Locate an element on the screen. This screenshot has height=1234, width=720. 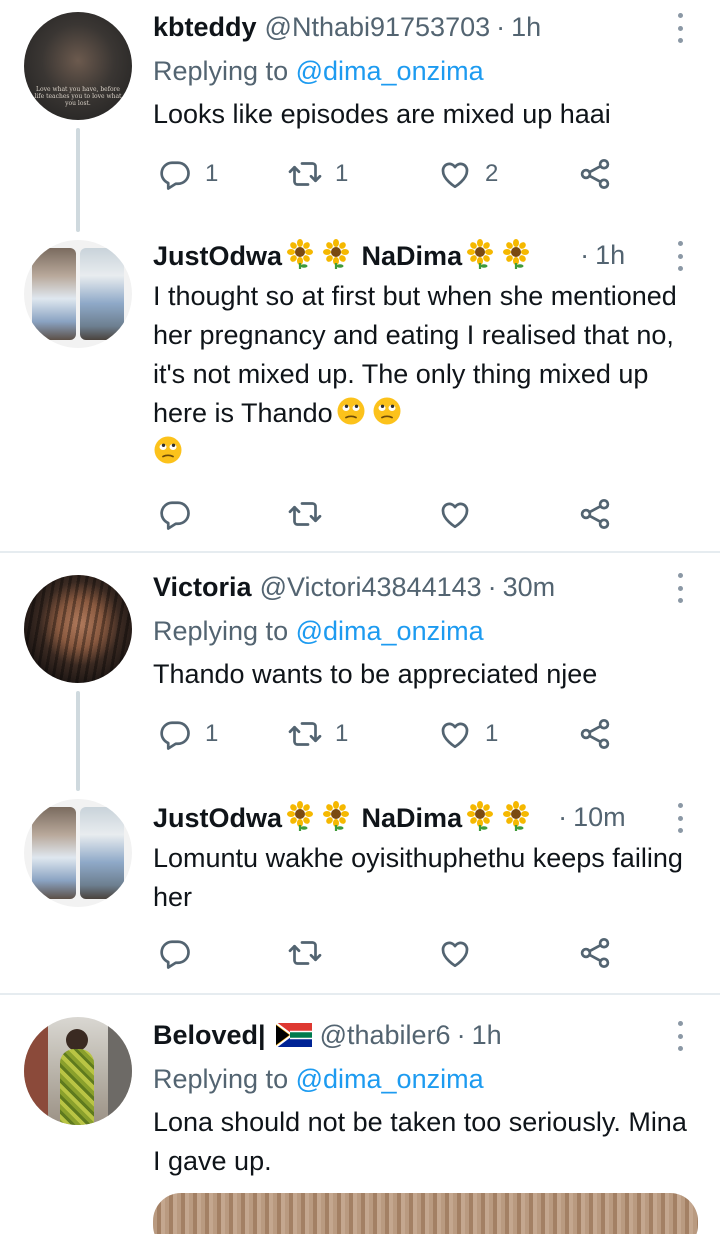
tweet-header: Victoria @Victori43844143 · 30m is located at coordinates (421, 587).